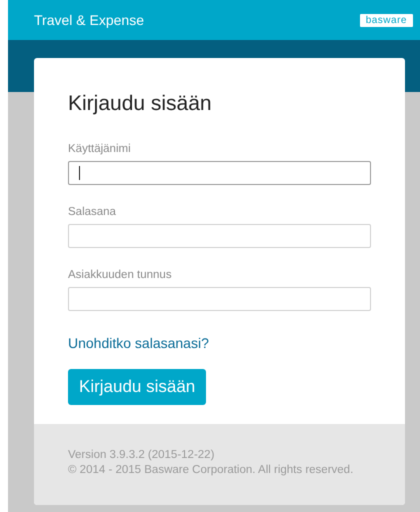 Image resolution: width=420 pixels, height=512 pixels. Describe the element at coordinates (386, 20) in the screenshot. I see `logo: basware` at that location.